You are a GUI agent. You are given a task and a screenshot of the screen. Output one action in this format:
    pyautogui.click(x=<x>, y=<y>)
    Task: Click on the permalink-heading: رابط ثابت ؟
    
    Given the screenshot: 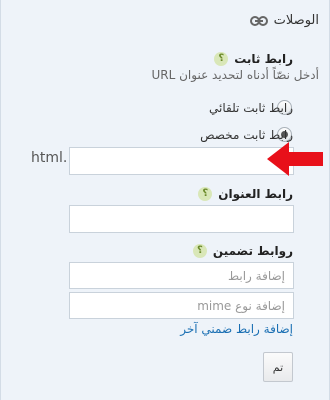 What is the action you would take?
    pyautogui.click(x=253, y=59)
    